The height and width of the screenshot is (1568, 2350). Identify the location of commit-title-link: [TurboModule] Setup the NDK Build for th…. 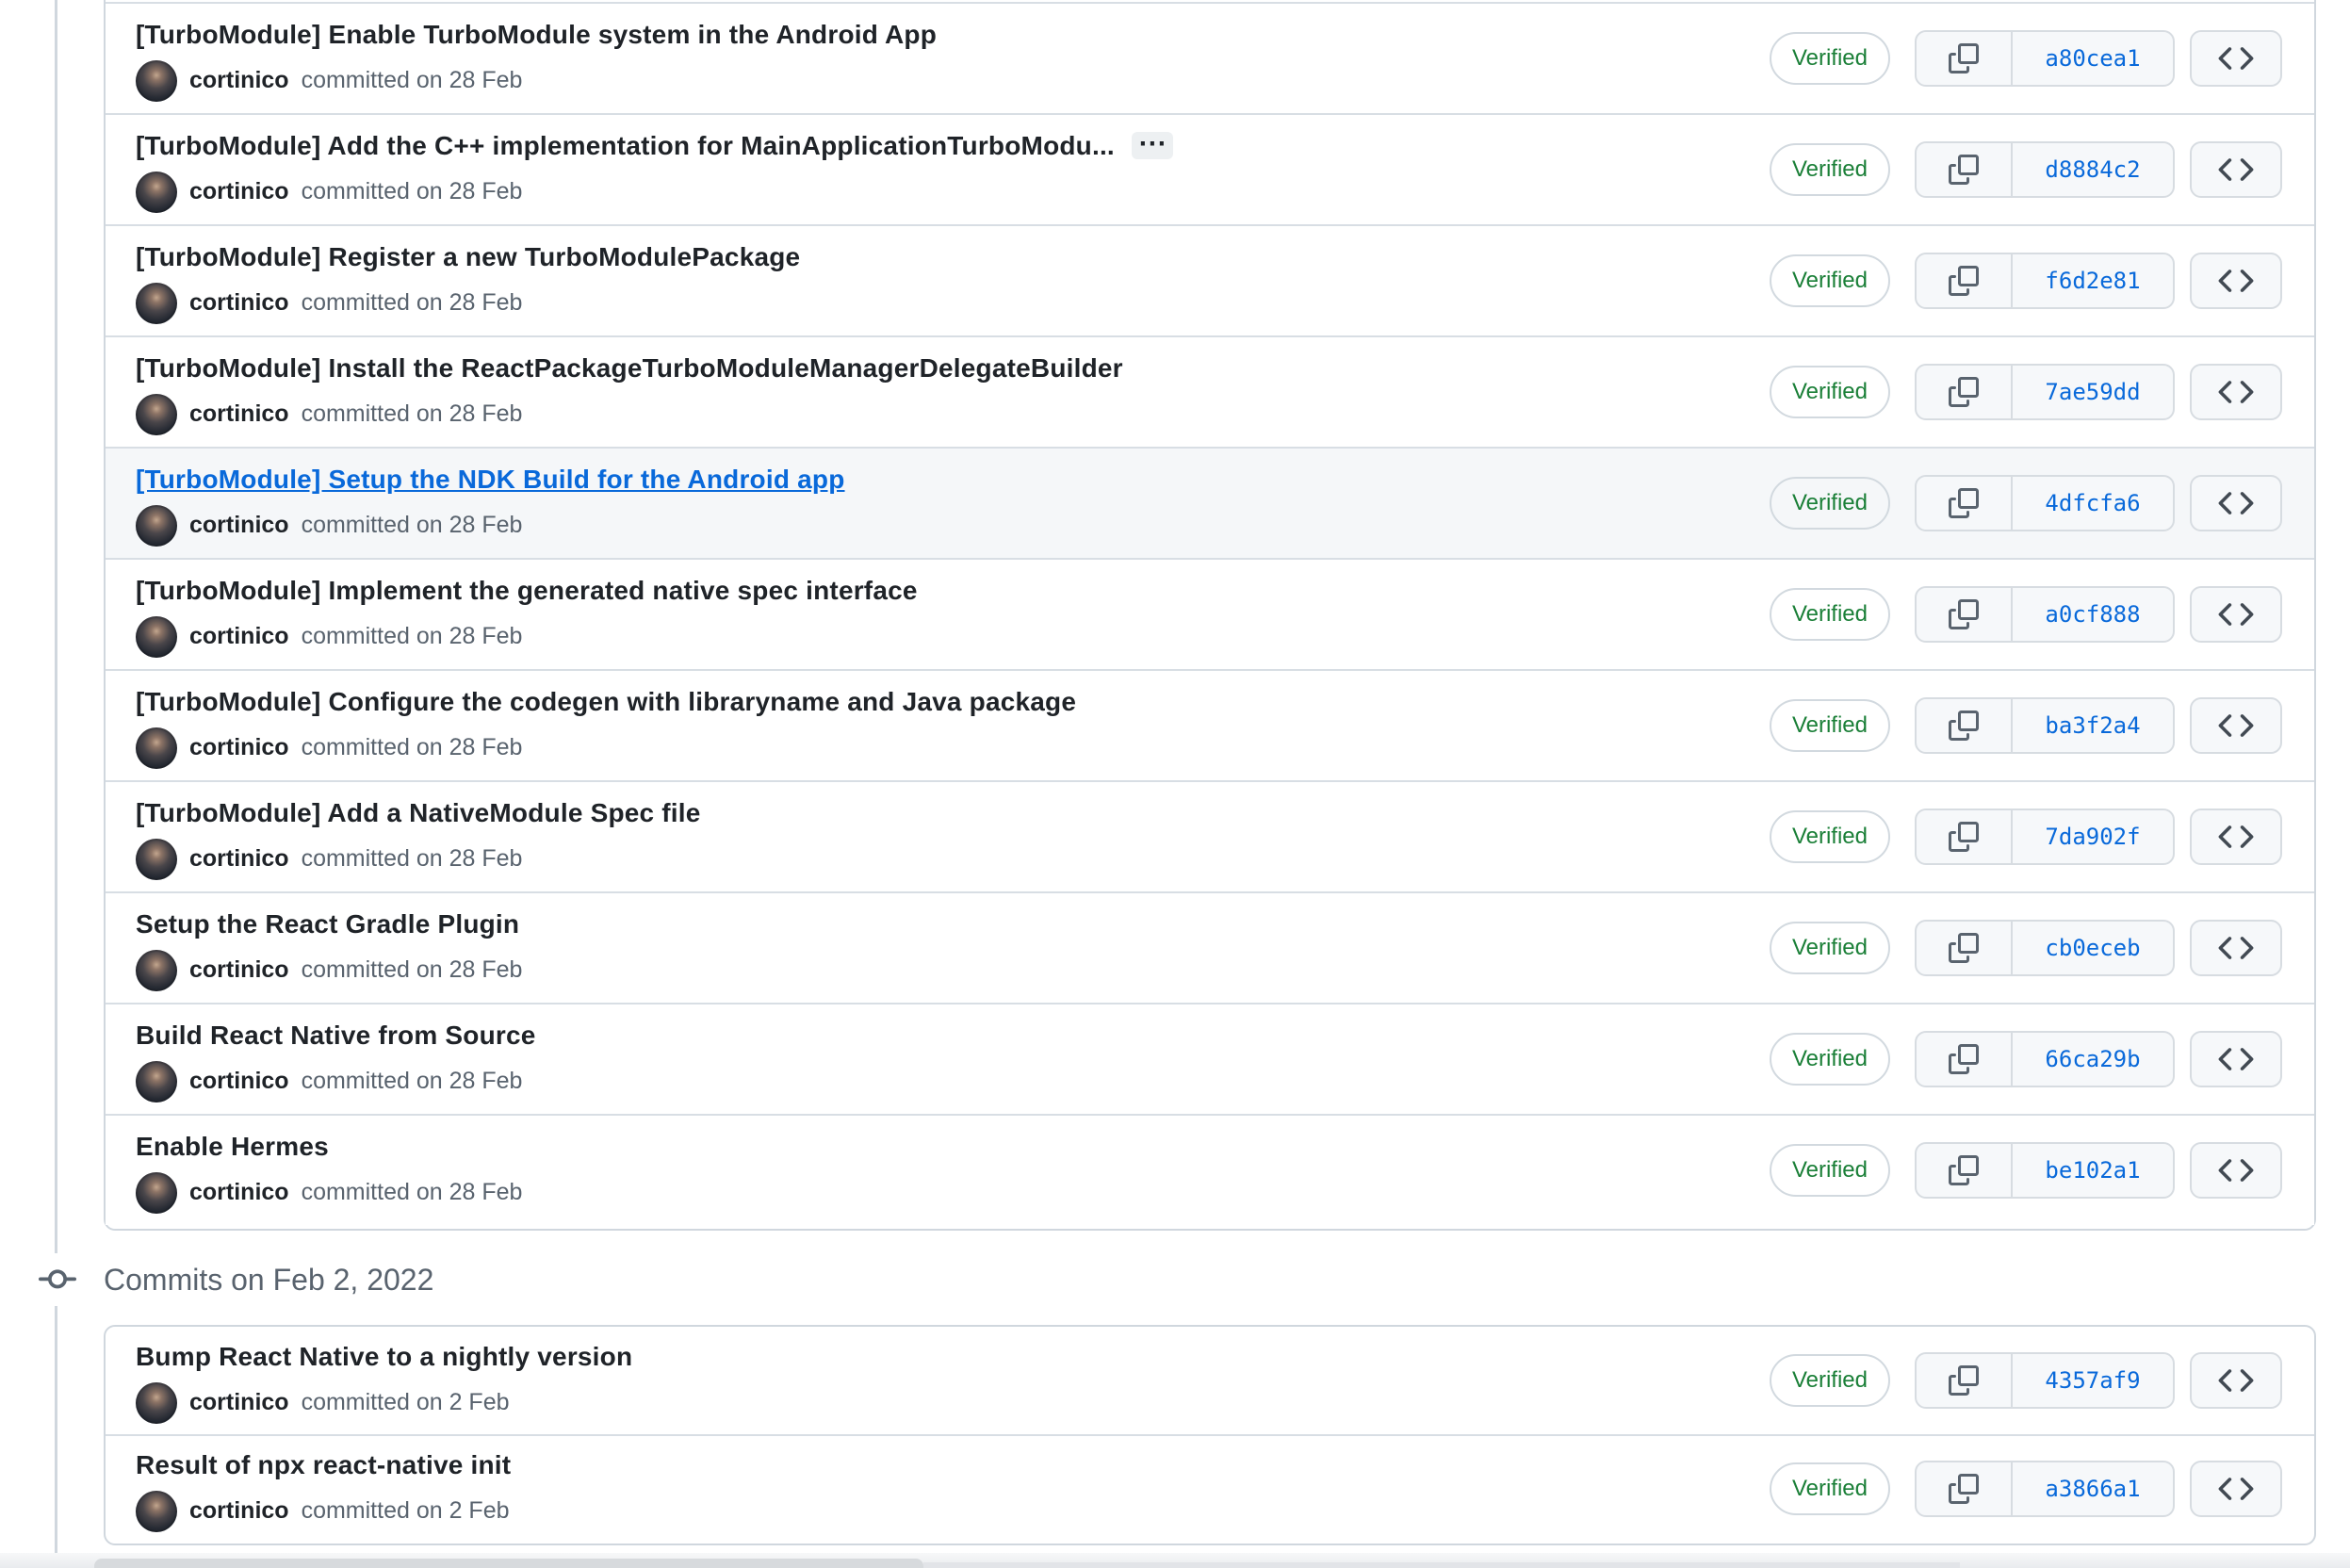
(490, 480).